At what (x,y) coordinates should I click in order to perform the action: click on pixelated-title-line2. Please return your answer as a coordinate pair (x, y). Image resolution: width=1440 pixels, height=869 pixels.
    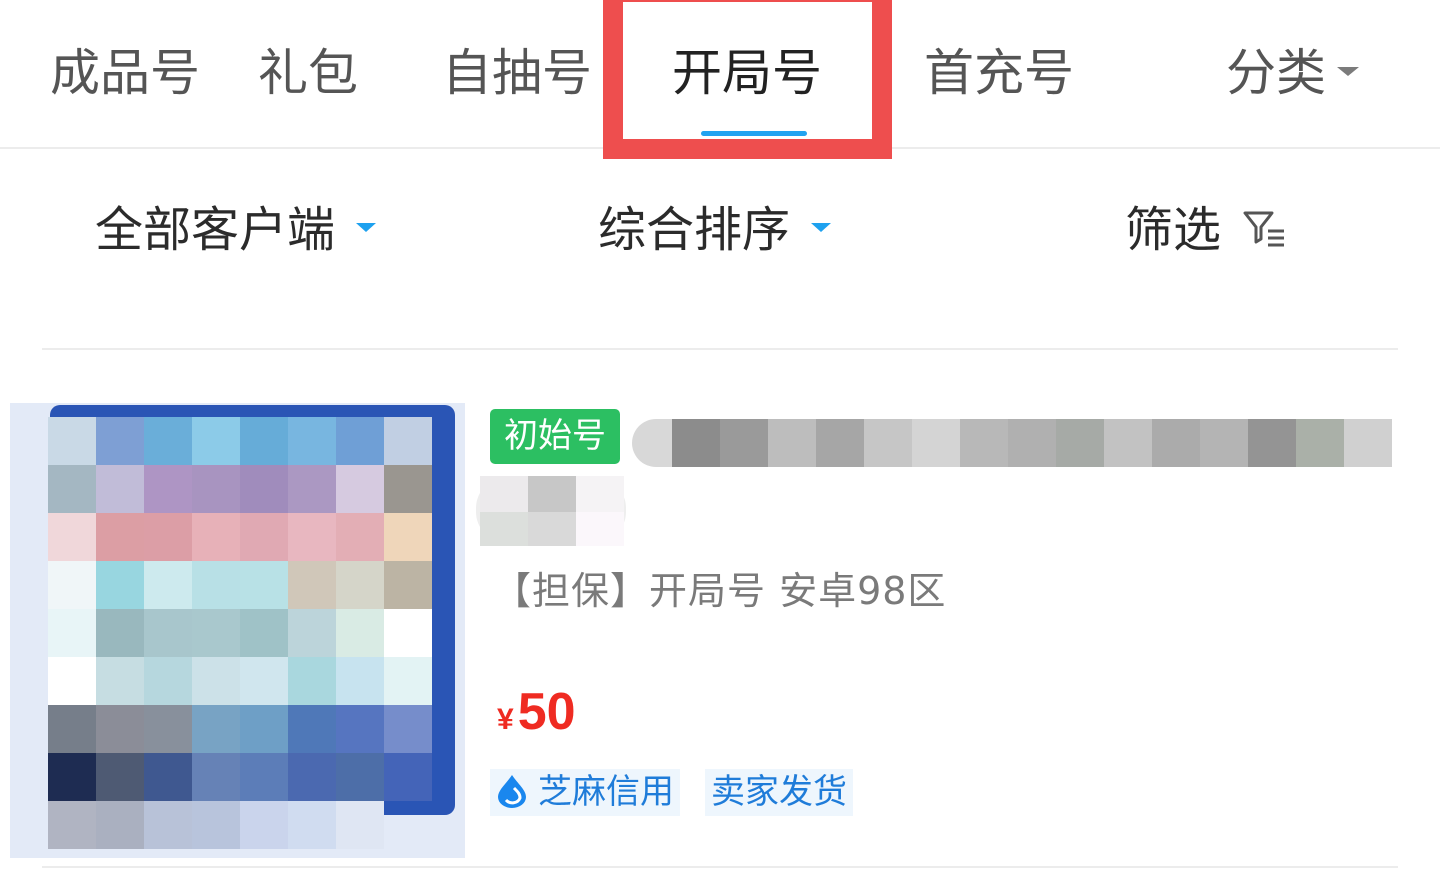
    Looking at the image, I should click on (551, 511).